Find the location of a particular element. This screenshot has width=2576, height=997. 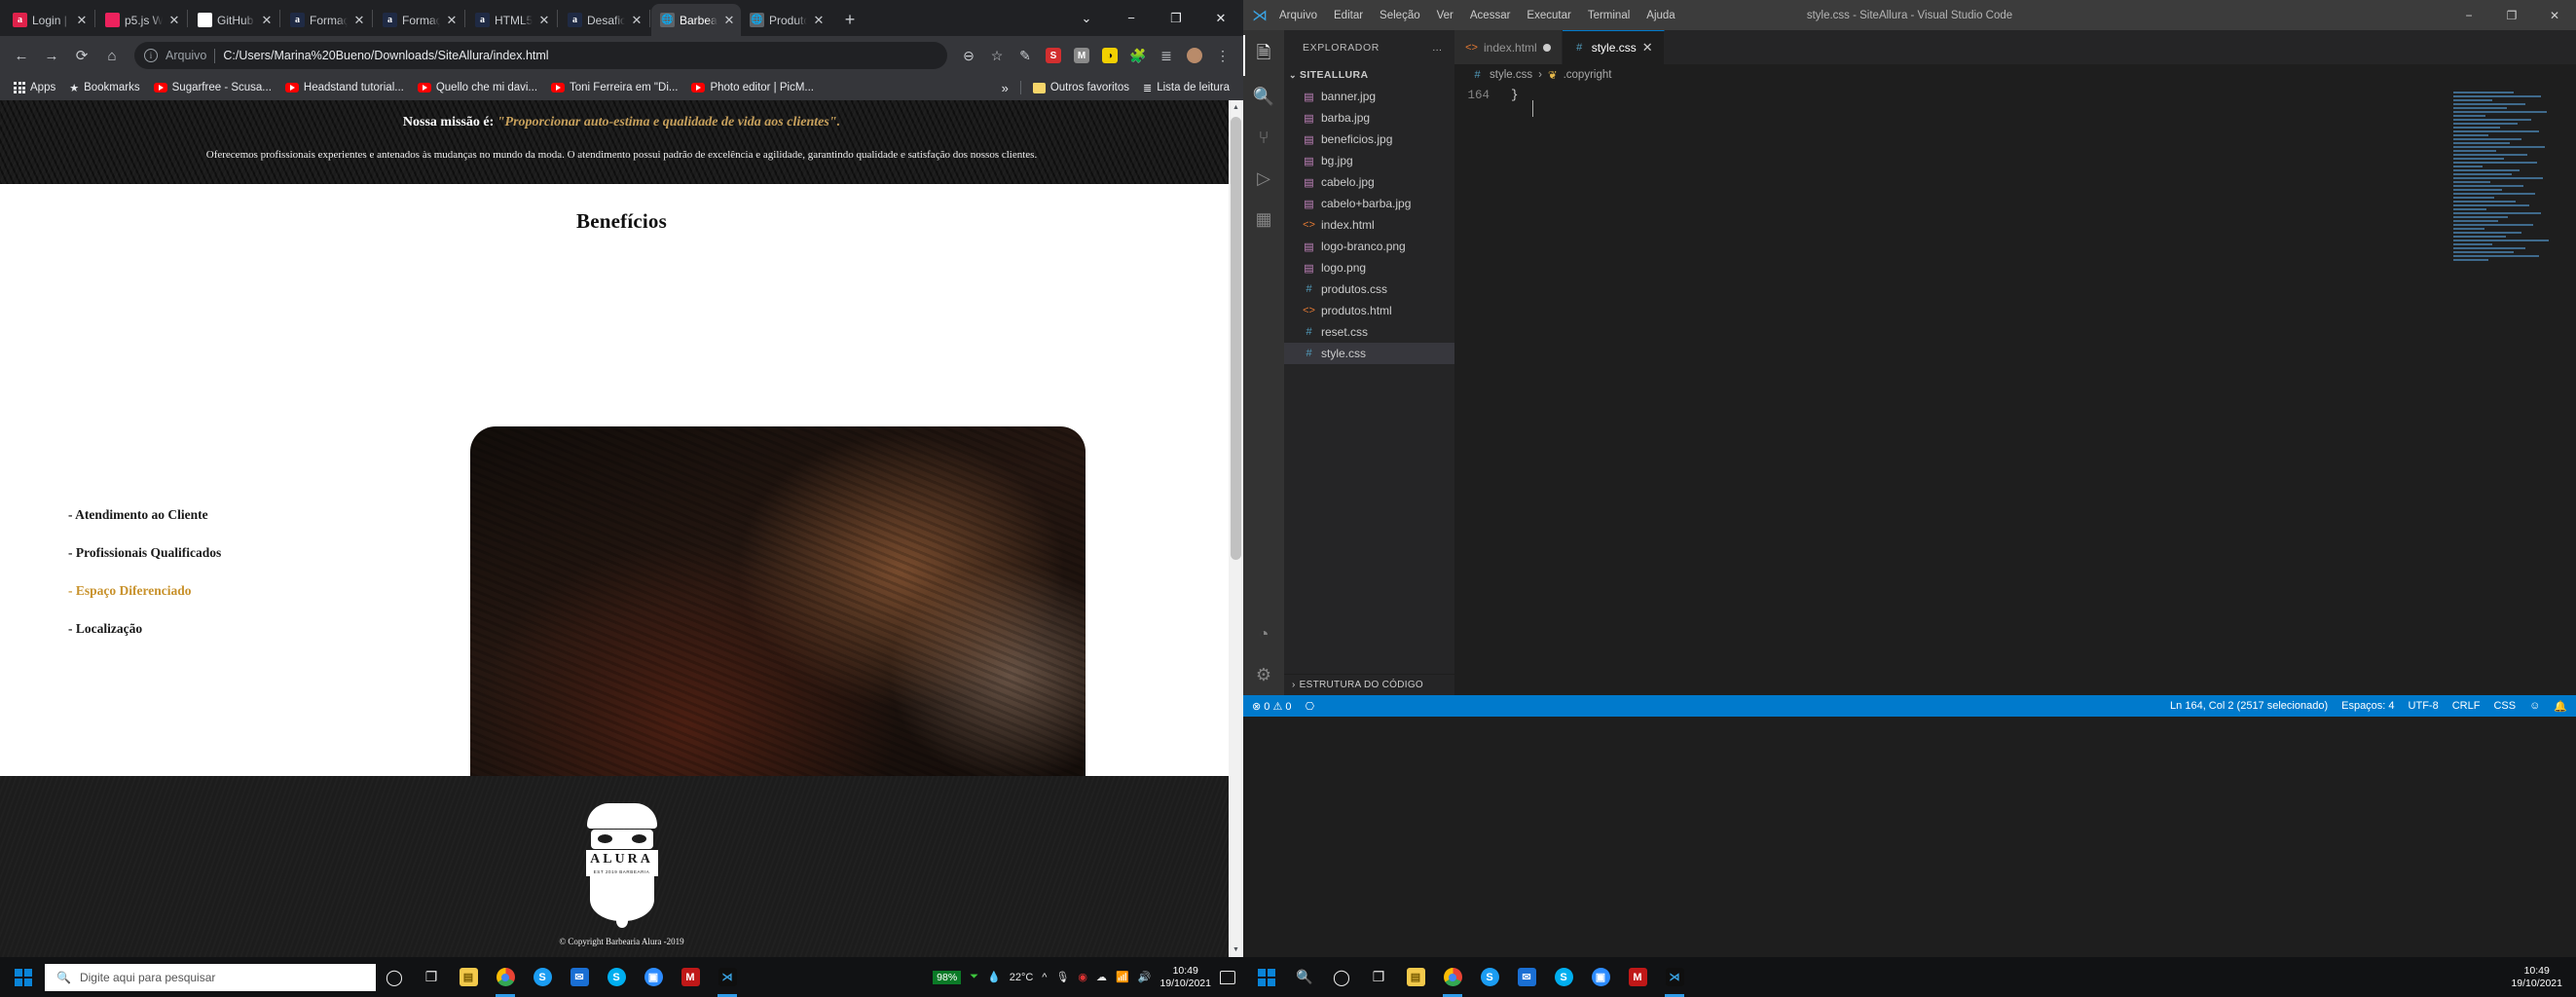

outline-panel-header: › ESTRUTURA DO CÓDIGO is located at coordinates (1369, 684).